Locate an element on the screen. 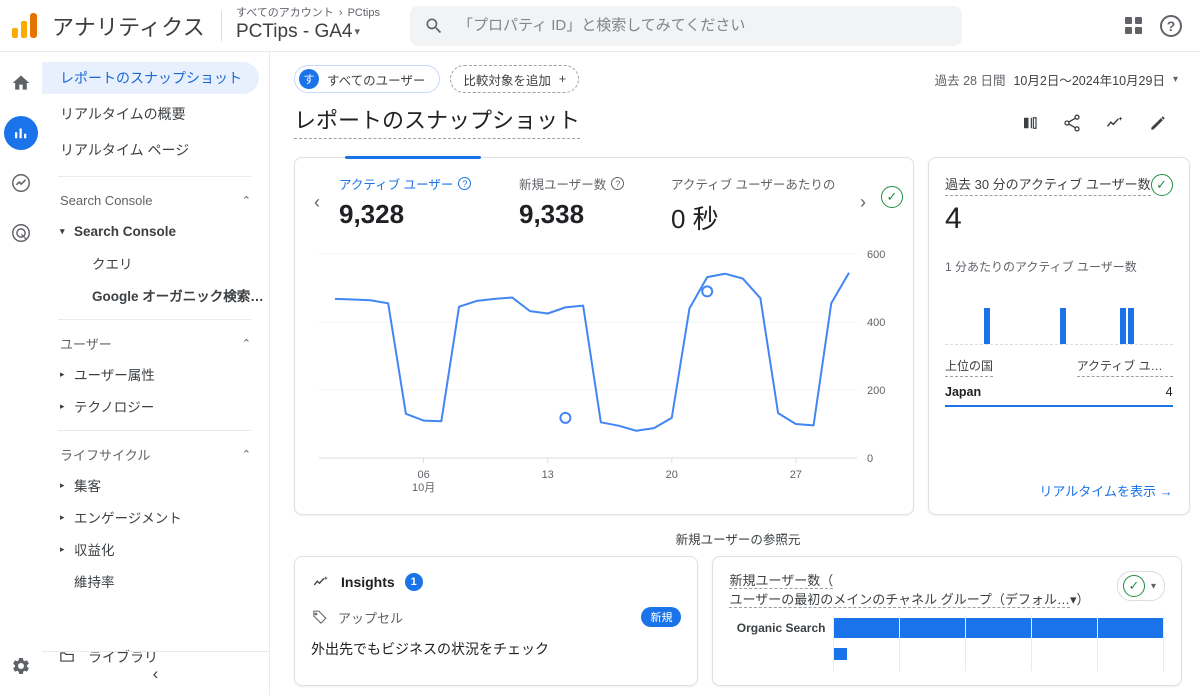 The width and height of the screenshot is (1200, 695). svg-text: 20 is located at coordinates (672, 475).